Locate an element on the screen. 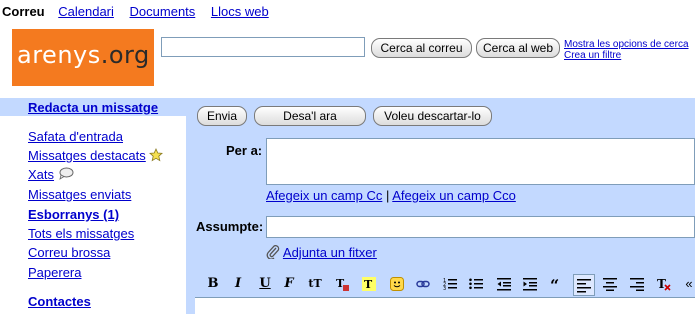 The height and width of the screenshot is (315, 695). top-navigation: Correu Calendari Documents Llocs web is located at coordinates (141, 12).